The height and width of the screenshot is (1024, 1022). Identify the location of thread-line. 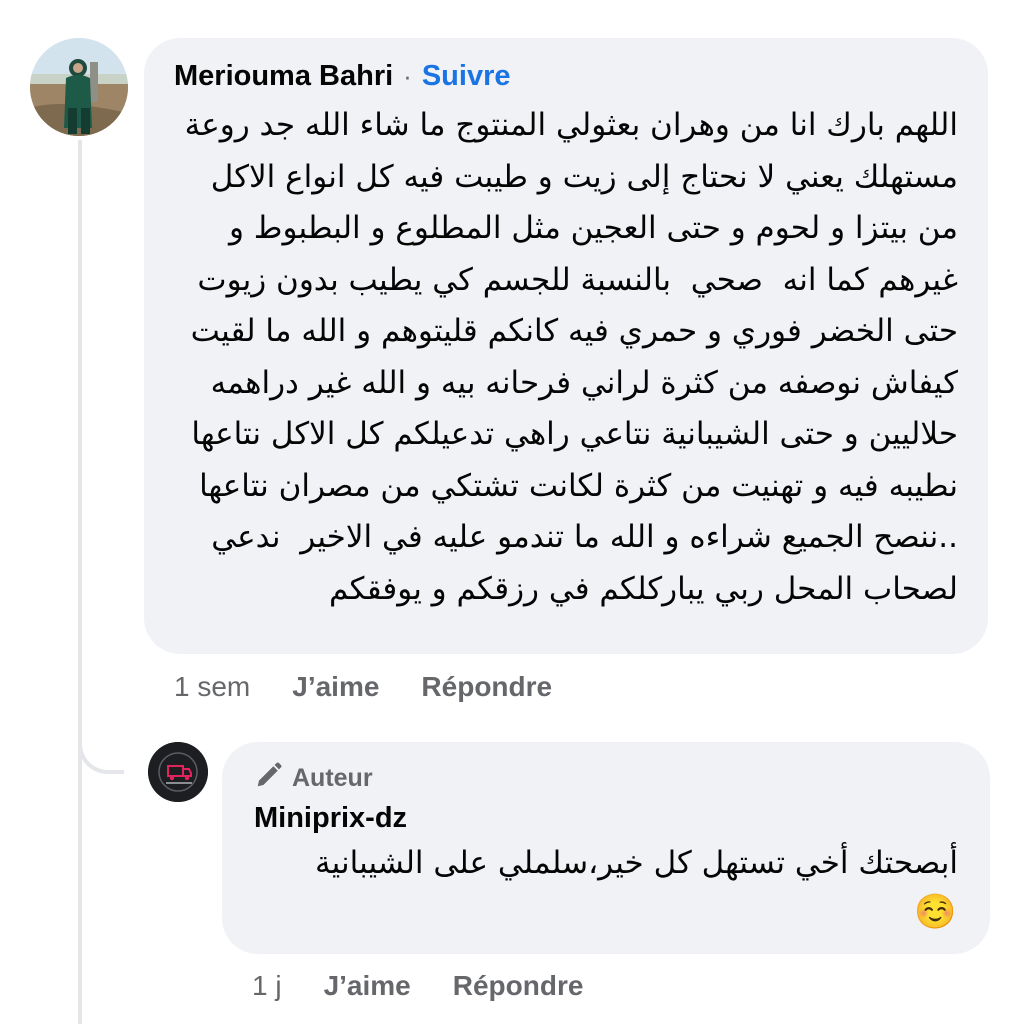
(80, 582).